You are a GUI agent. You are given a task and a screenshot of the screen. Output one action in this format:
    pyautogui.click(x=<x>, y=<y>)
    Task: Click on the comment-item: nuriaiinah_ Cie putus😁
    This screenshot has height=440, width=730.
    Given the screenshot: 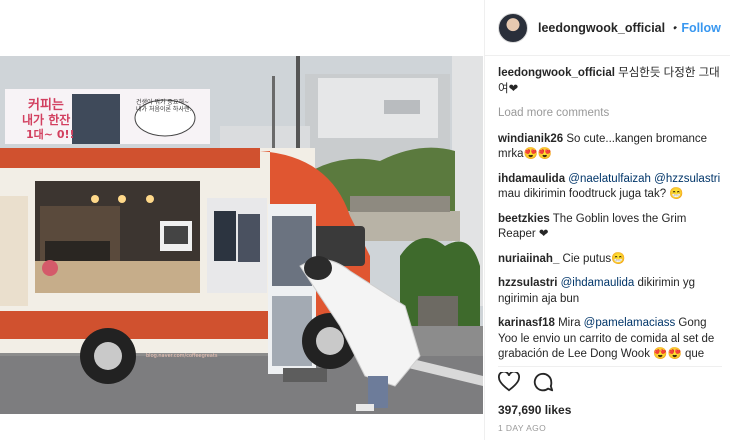 What is the action you would take?
    pyautogui.click(x=610, y=260)
    